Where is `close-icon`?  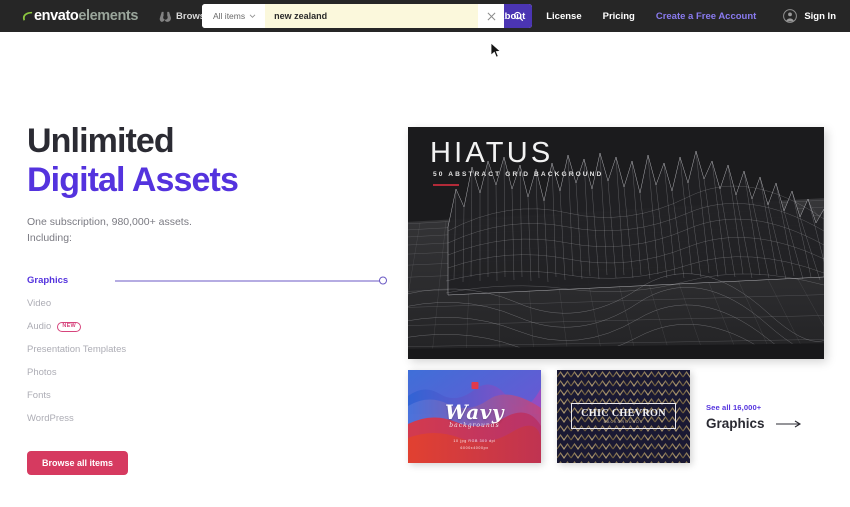 close-icon is located at coordinates (491, 16).